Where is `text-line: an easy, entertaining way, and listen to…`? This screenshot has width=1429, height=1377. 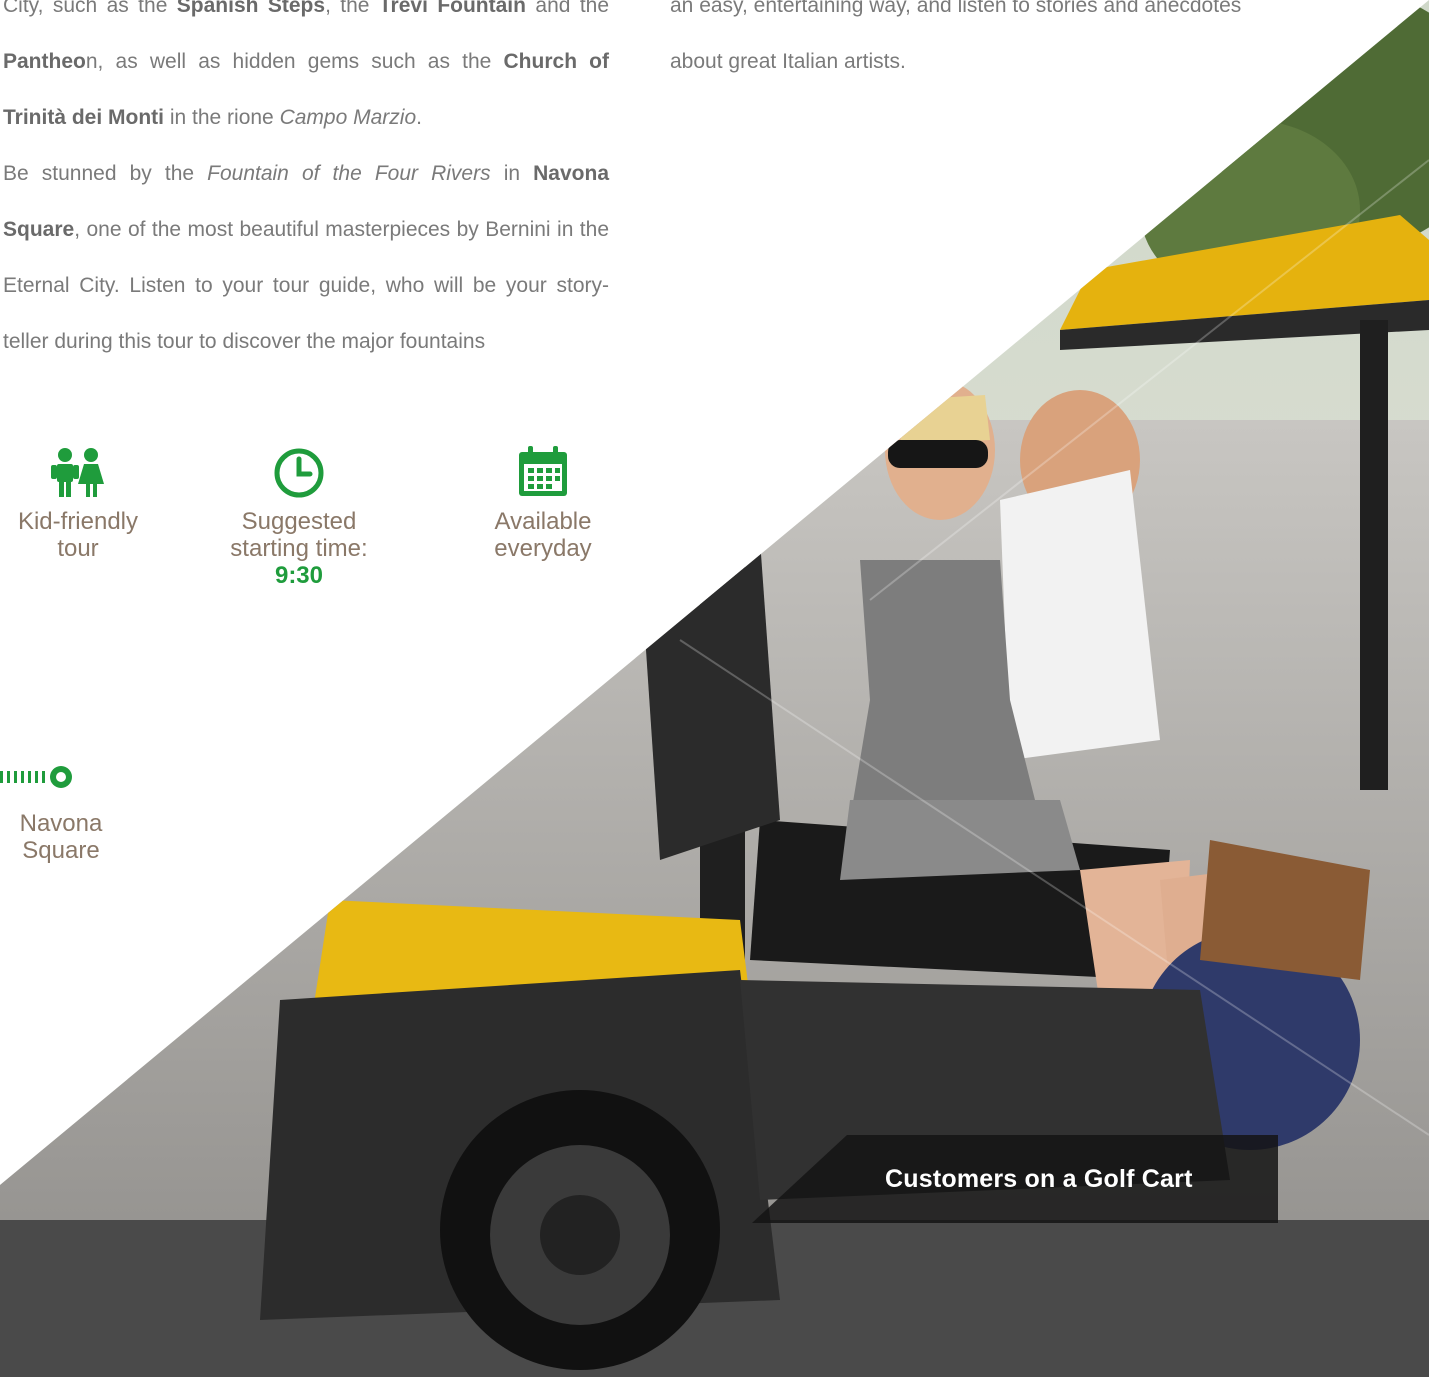
text-line: an easy, entertaining way, and listen to… is located at coordinates (956, 8).